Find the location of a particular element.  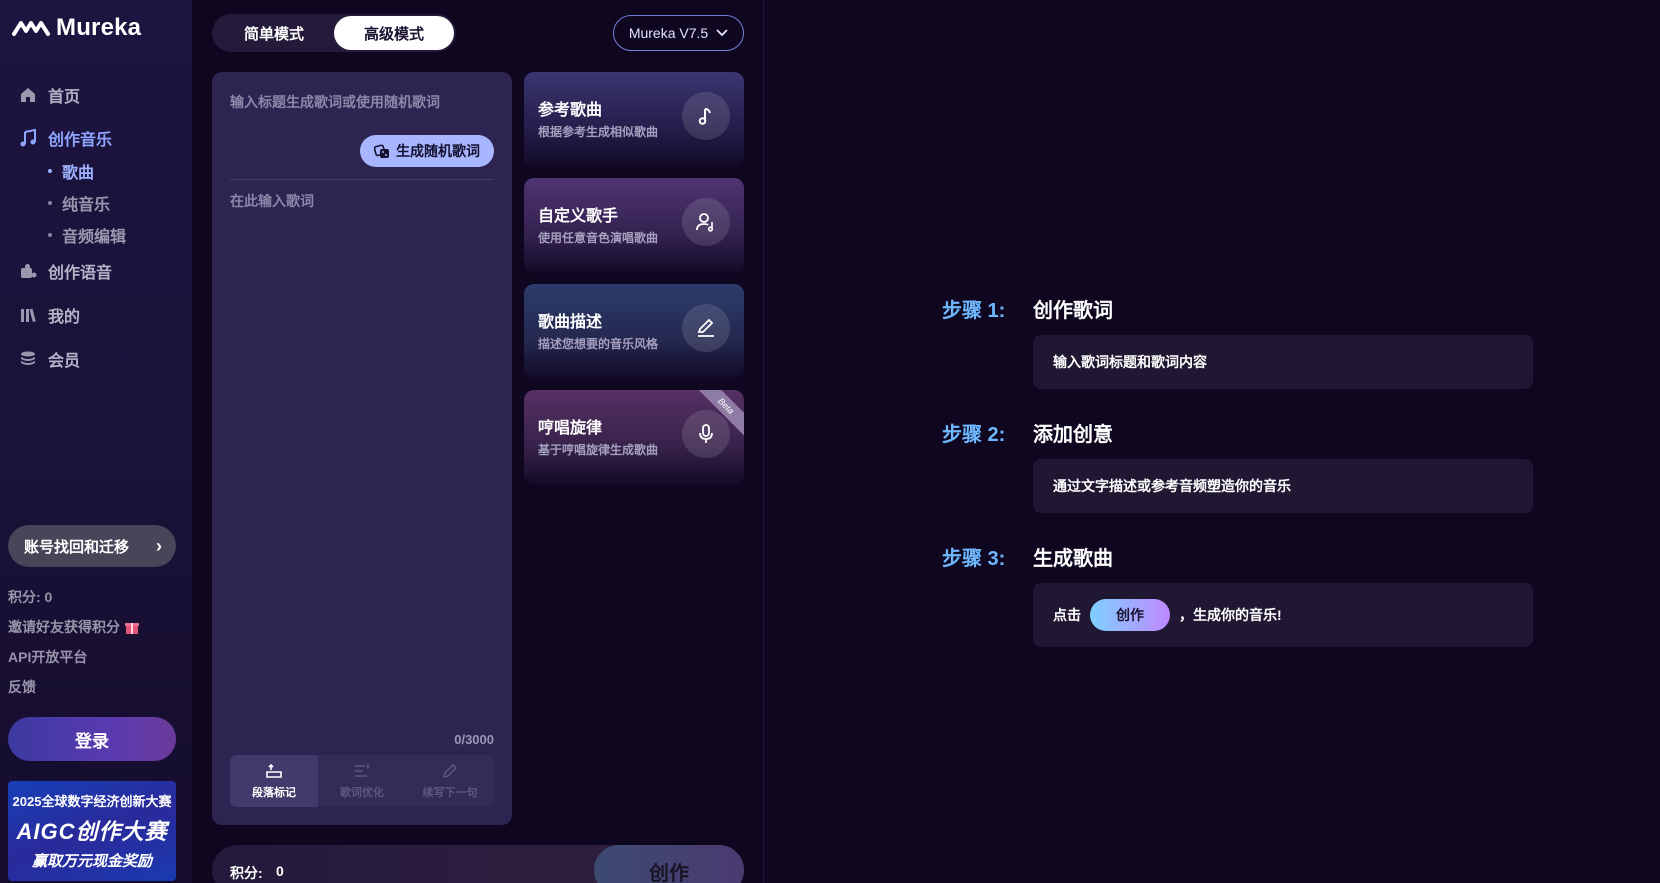

optimize-lyrics-button: 歌词优化 is located at coordinates (362, 781).